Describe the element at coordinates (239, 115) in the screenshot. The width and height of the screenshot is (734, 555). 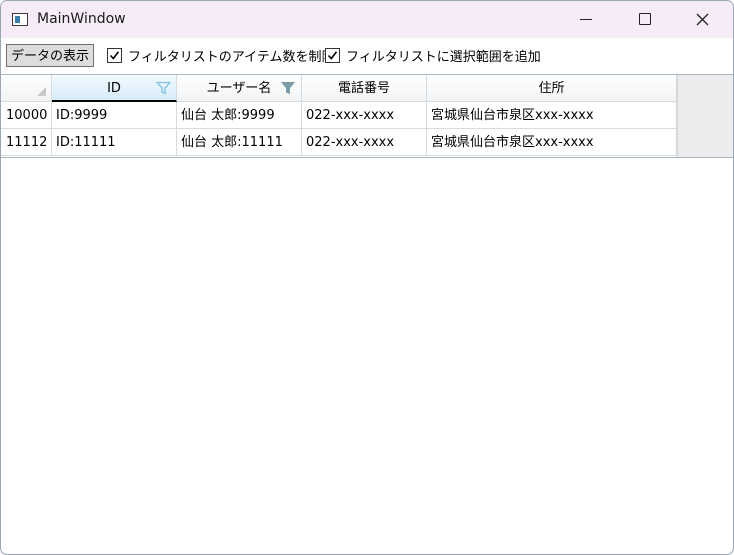
I see `cell-username: 仙台 太郎:9999` at that location.